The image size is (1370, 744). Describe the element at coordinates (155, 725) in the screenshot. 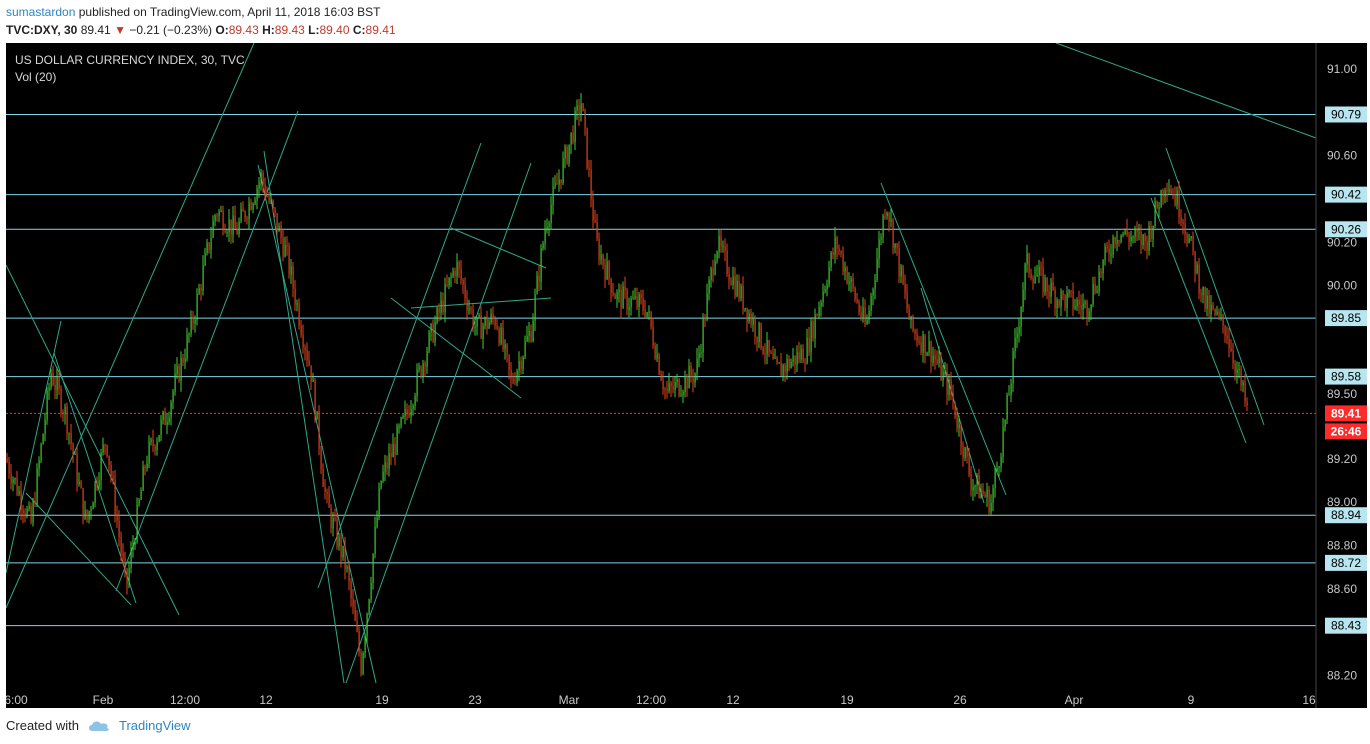

I see `tradingview-brand-link: TradingView` at that location.